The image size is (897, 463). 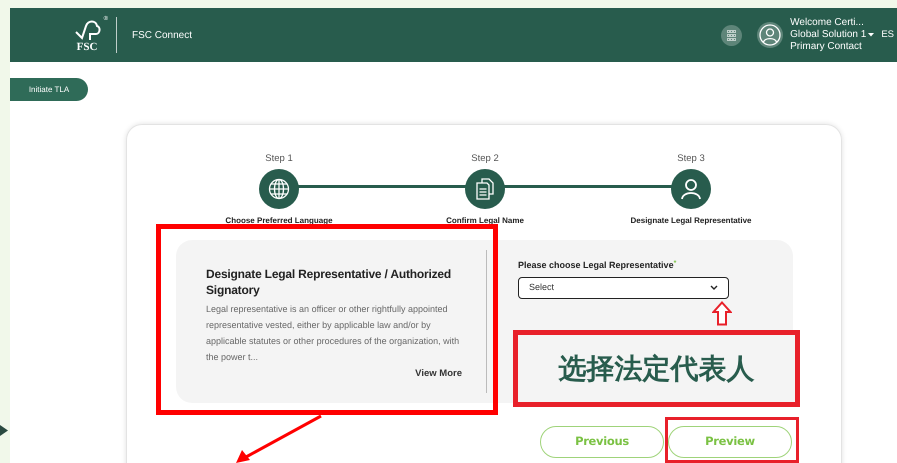 I want to click on role-text: Primary Contact, so click(x=826, y=47).